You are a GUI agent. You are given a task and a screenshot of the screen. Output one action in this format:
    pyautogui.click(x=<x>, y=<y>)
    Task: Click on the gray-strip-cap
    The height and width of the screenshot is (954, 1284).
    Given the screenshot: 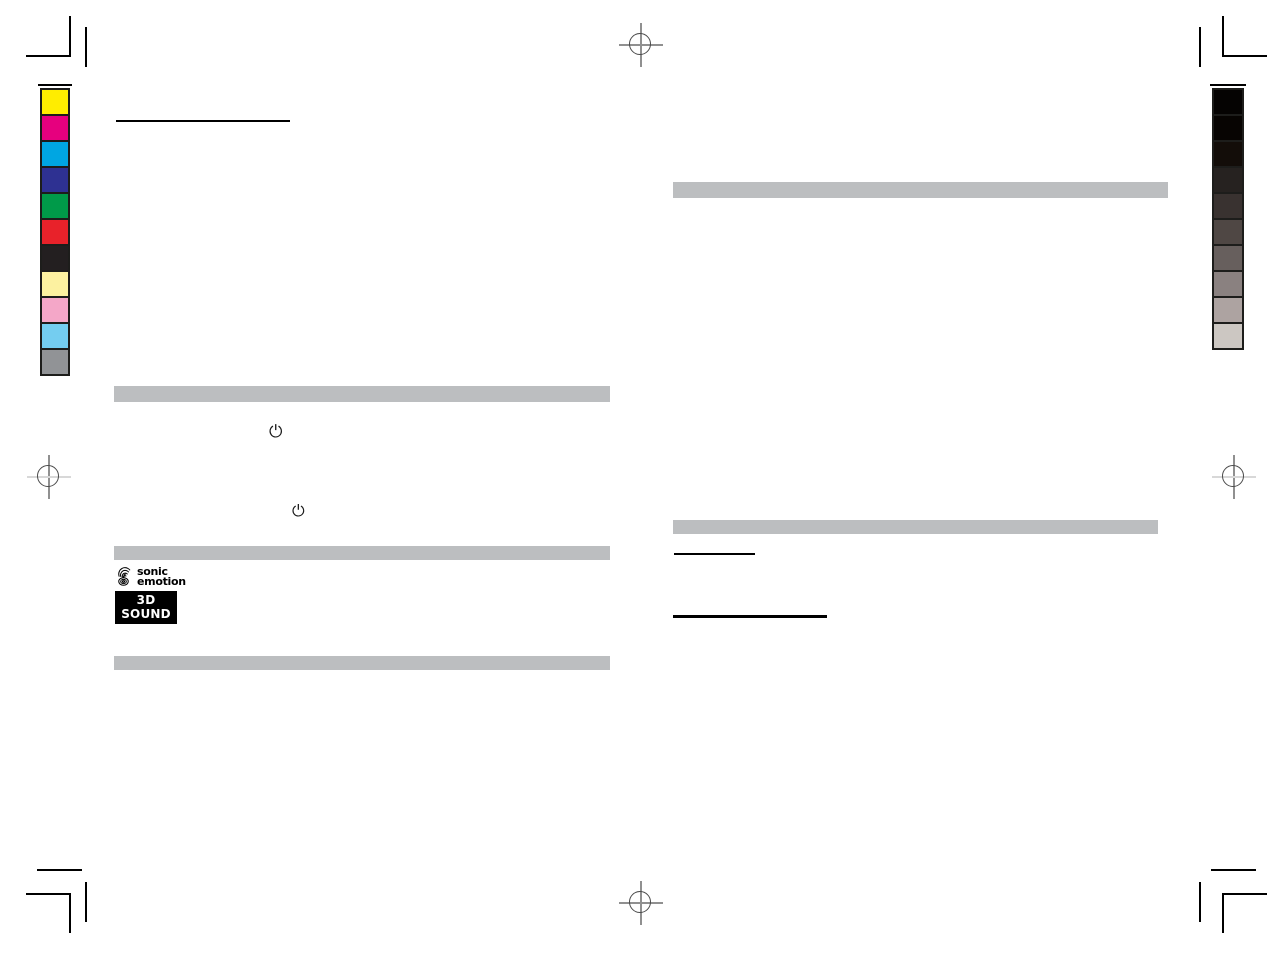 What is the action you would take?
    pyautogui.click(x=1228, y=85)
    